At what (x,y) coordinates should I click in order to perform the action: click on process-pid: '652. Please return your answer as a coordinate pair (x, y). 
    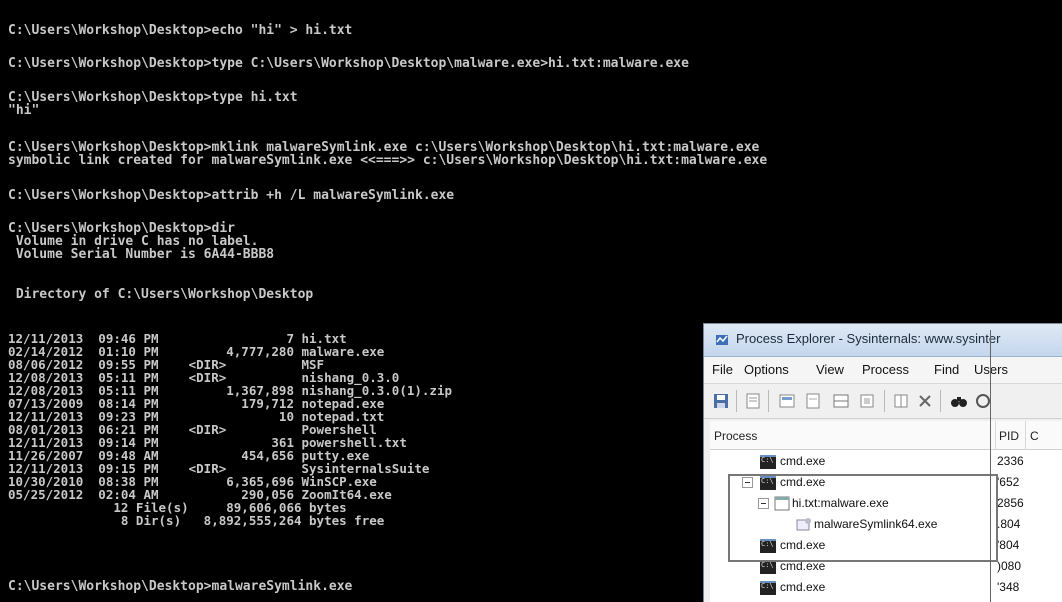
    Looking at the image, I should click on (1008, 482).